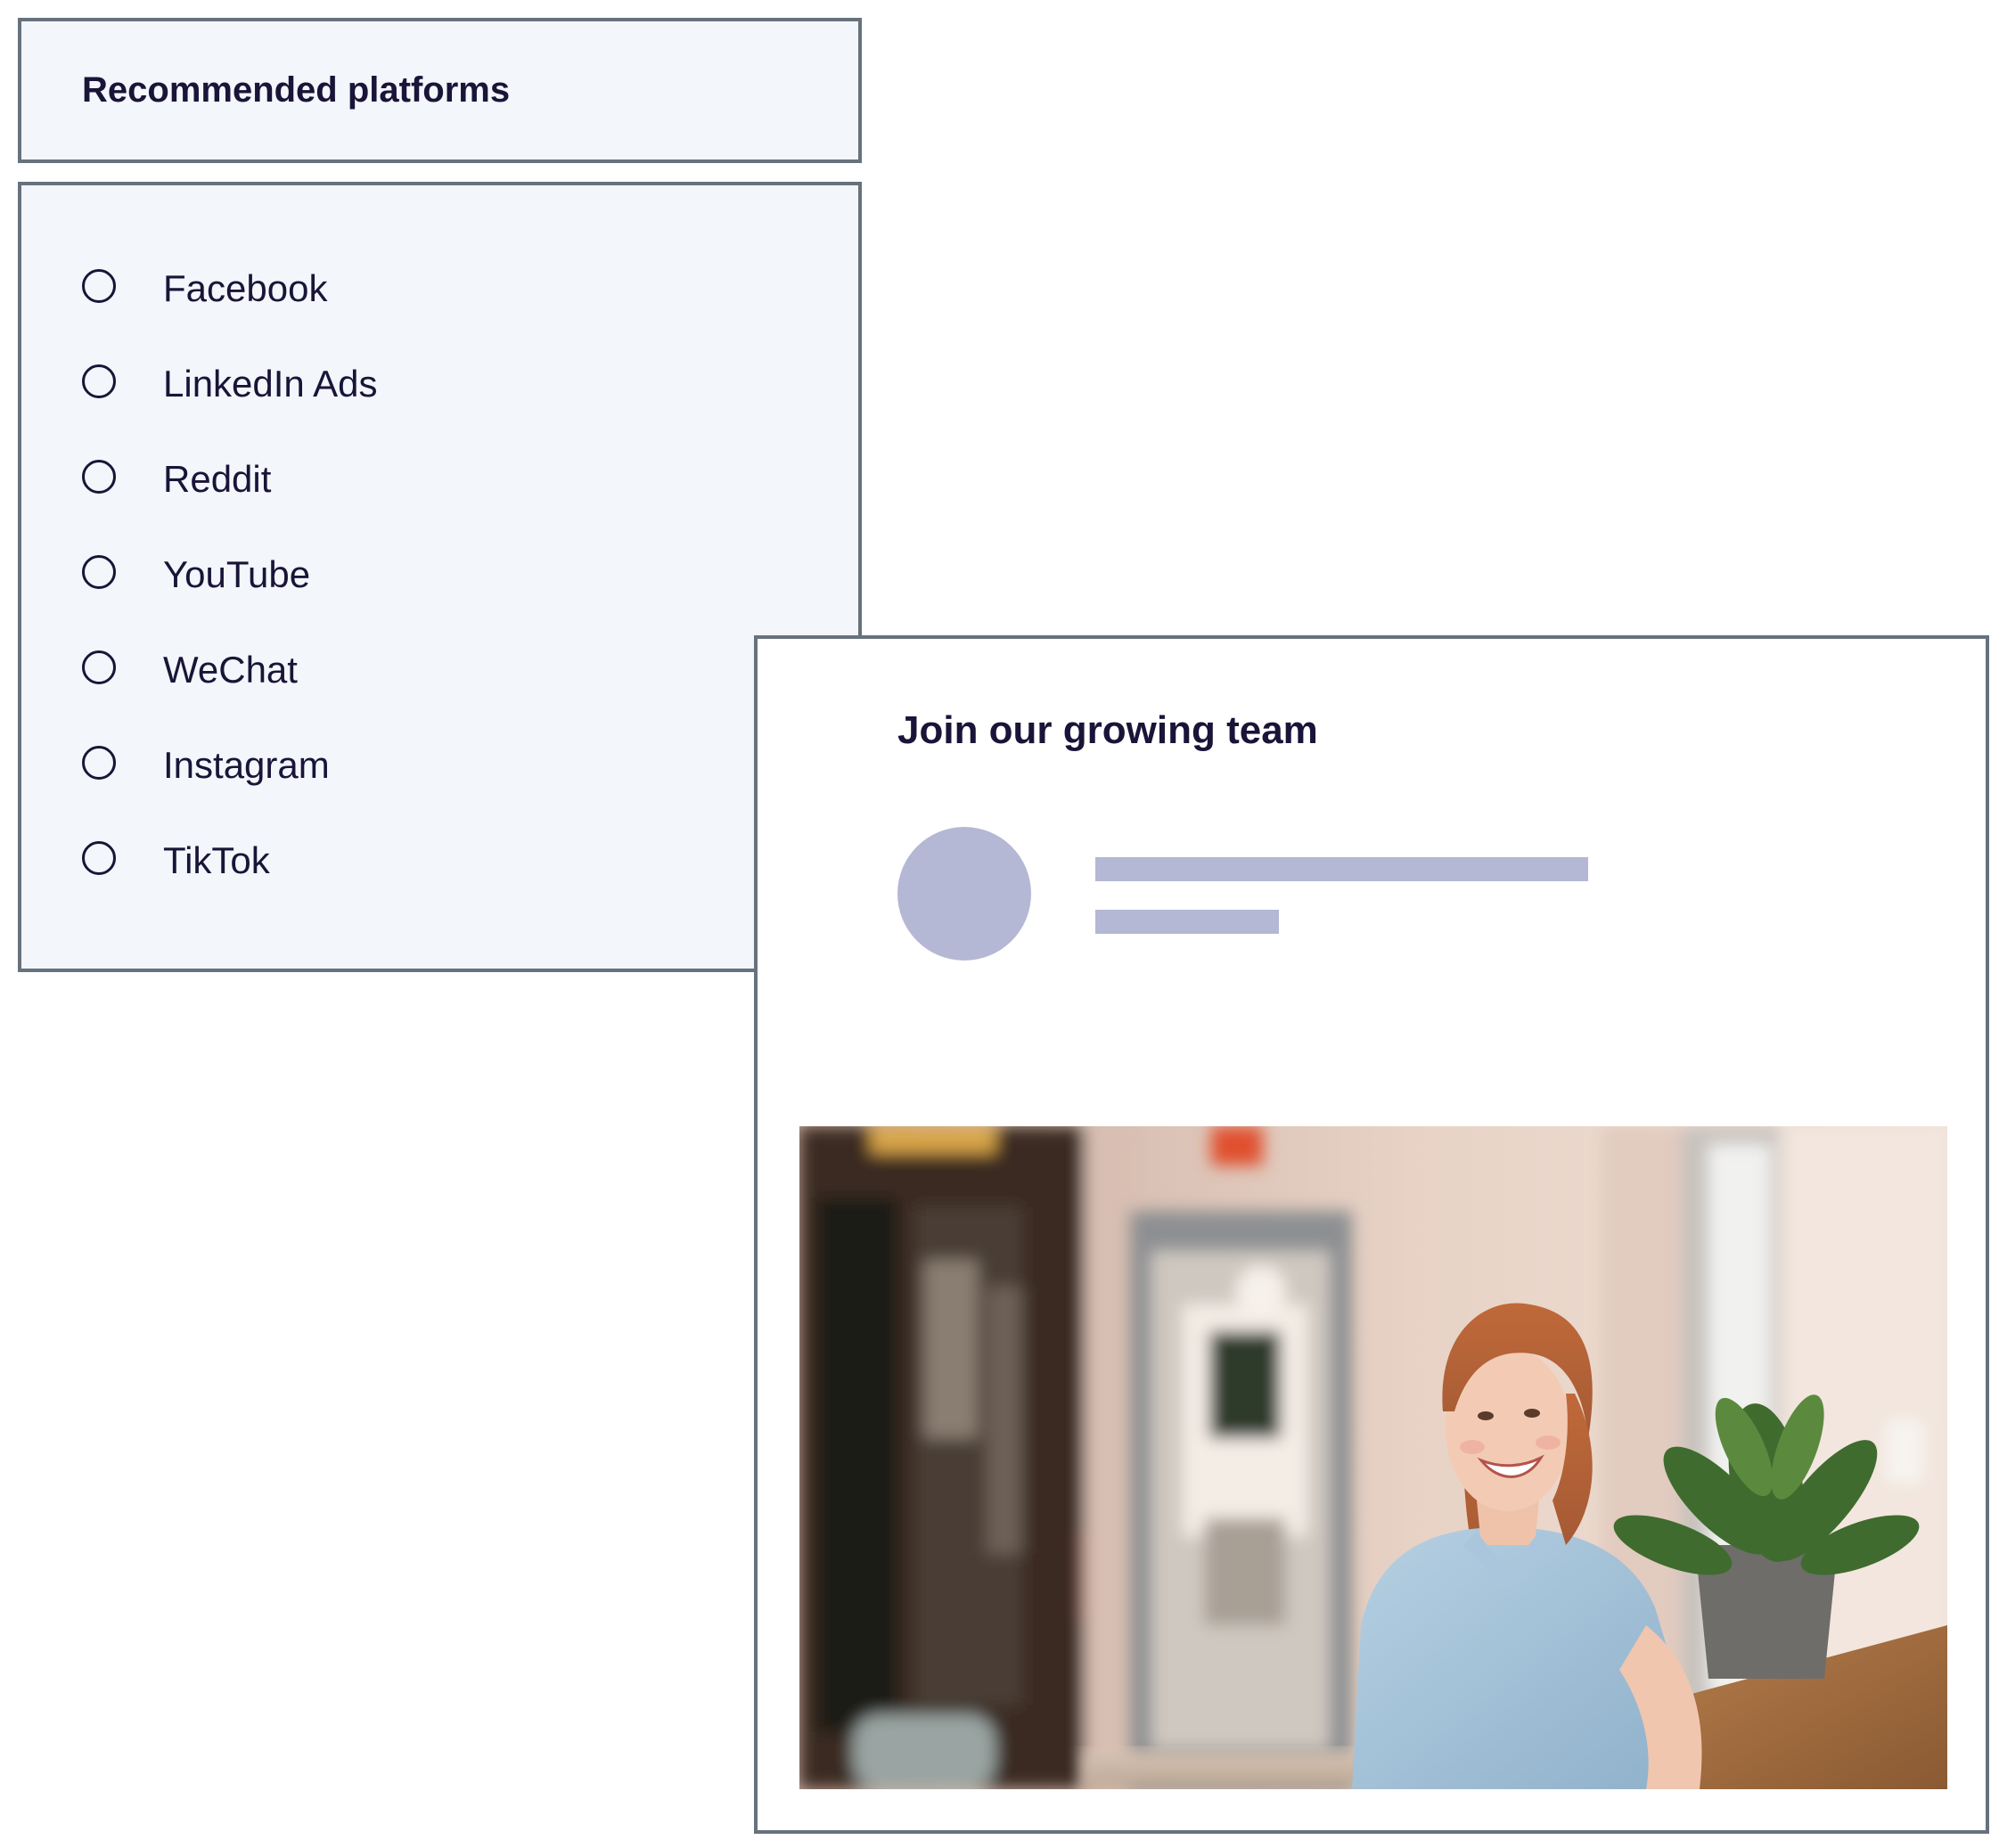  Describe the element at coordinates (1341, 869) in the screenshot. I see `skeleton-text-line` at that location.